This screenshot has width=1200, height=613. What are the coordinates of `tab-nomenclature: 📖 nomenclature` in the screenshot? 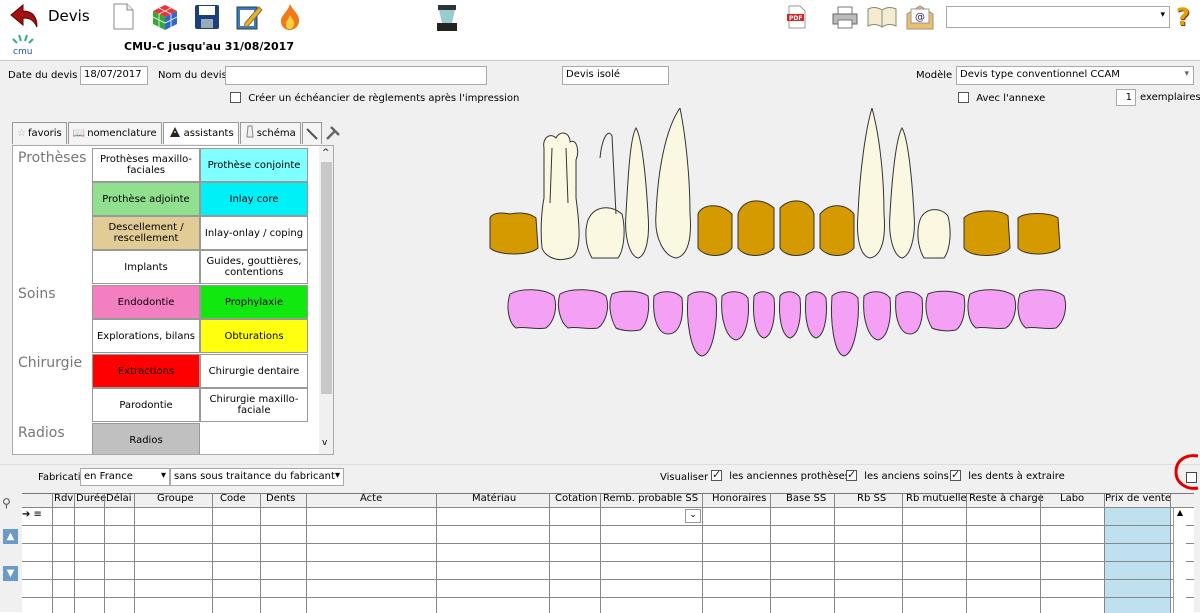 It's located at (114, 133).